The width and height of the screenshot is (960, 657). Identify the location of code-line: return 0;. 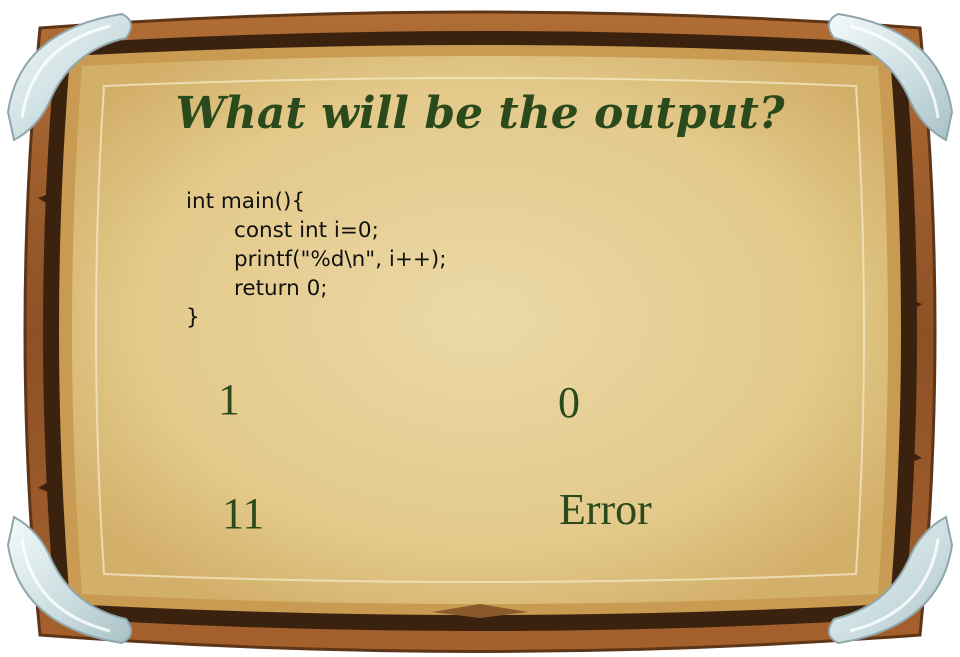
(281, 288).